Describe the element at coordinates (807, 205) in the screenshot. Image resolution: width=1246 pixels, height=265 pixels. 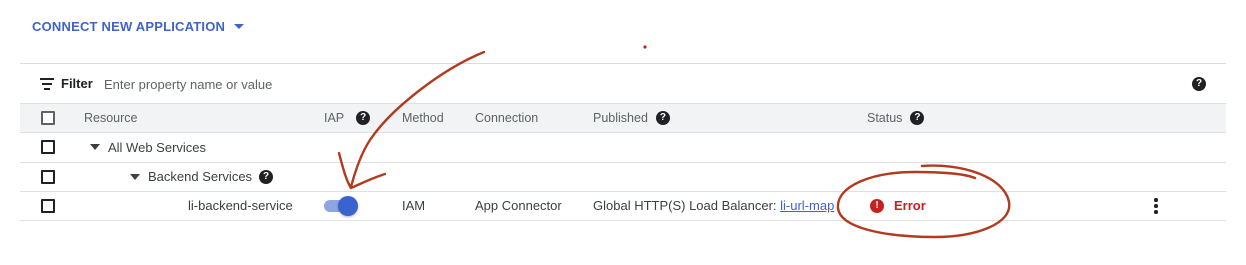
I see `url-map-link: li-url-map` at that location.